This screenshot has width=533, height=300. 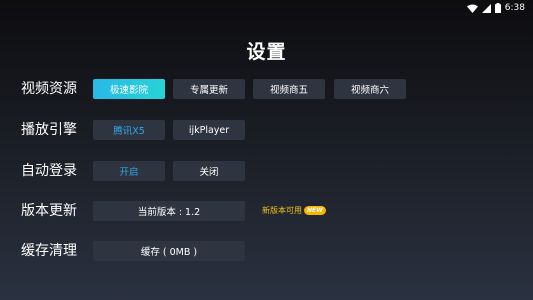 What do you see at coordinates (129, 130) in the screenshot?
I see `player-engine-option-0: 腾讯X5` at bounding box center [129, 130].